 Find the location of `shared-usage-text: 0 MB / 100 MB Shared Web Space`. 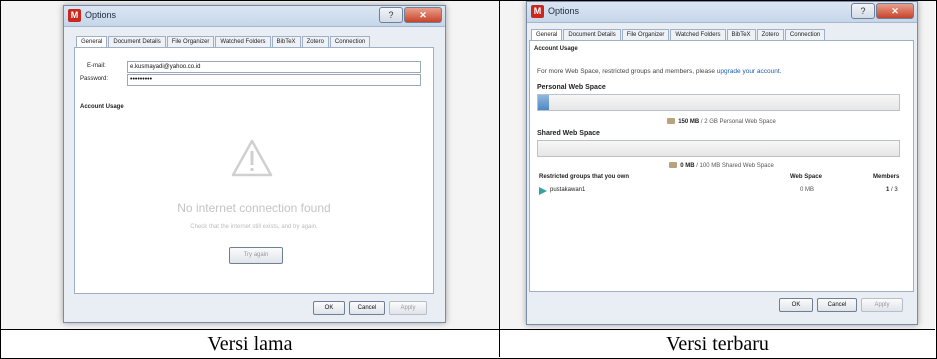

shared-usage-text: 0 MB / 100 MB Shared Web Space is located at coordinates (721, 165).